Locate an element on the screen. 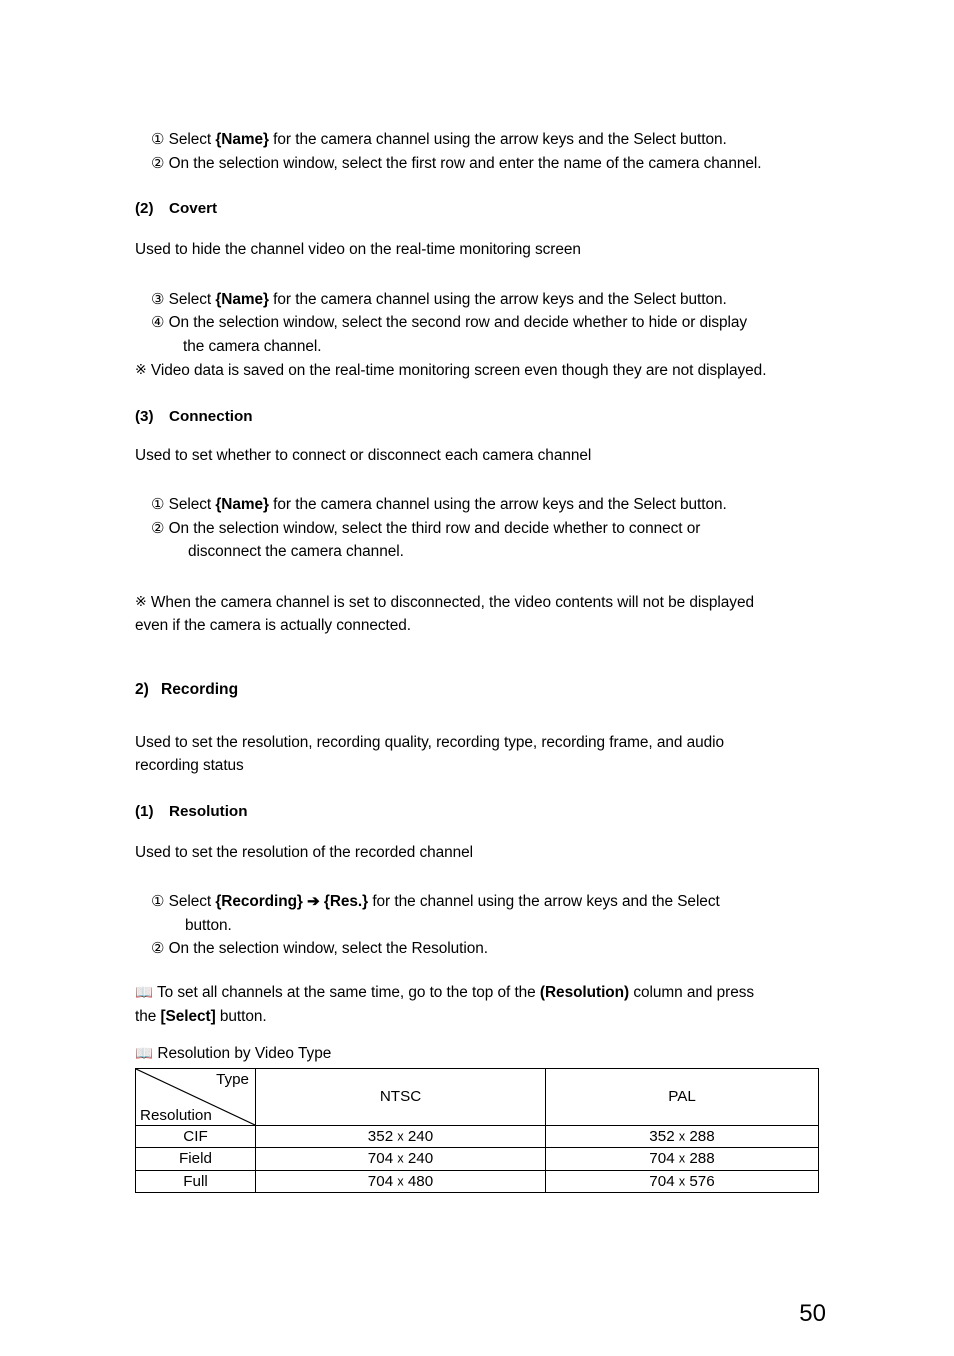  recording-description-line2: recording status is located at coordinates (189, 765).